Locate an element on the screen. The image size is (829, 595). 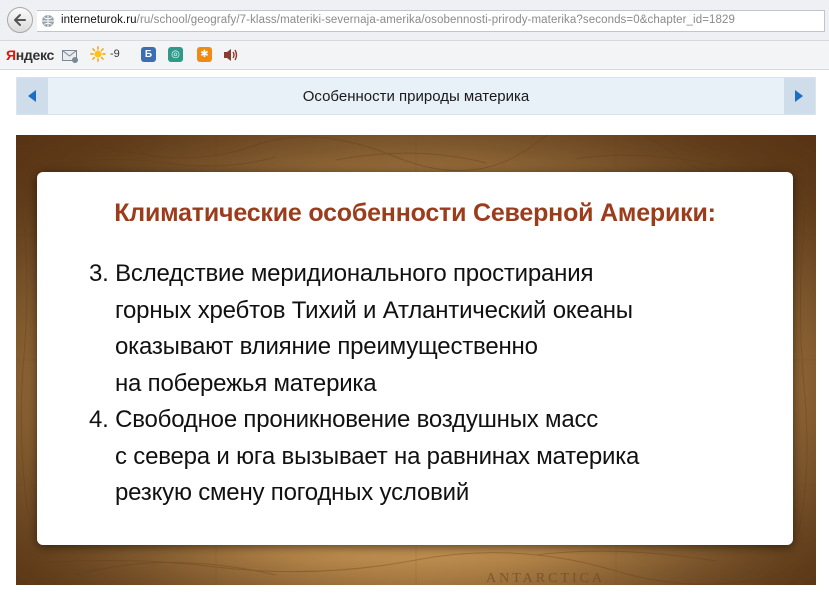
map-label: ANTARCTICA is located at coordinates (546, 578).